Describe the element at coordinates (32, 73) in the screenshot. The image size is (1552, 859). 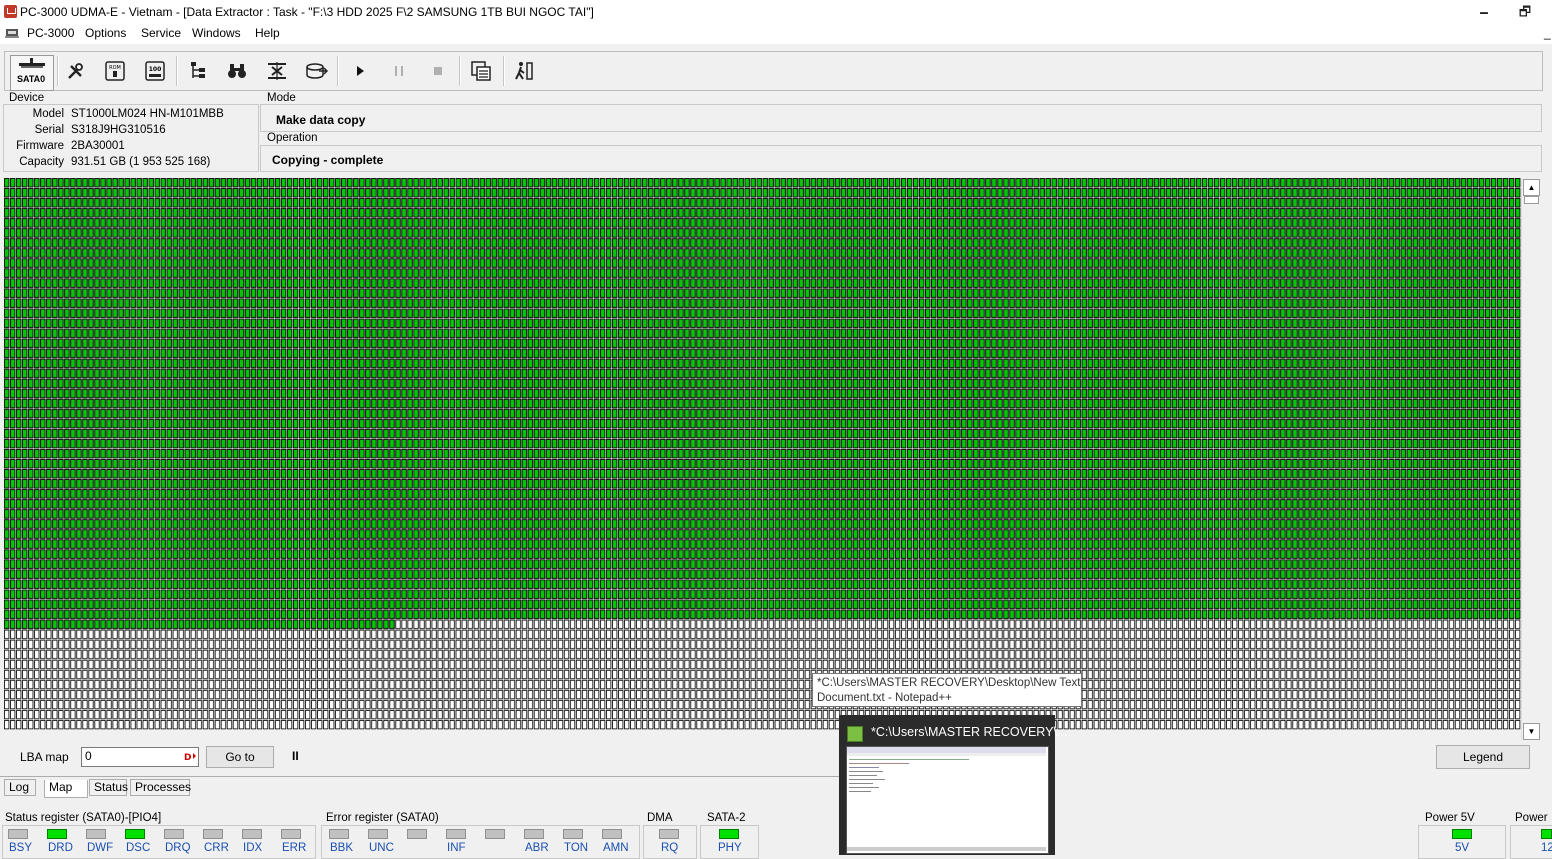
I see `sata-port-button` at that location.